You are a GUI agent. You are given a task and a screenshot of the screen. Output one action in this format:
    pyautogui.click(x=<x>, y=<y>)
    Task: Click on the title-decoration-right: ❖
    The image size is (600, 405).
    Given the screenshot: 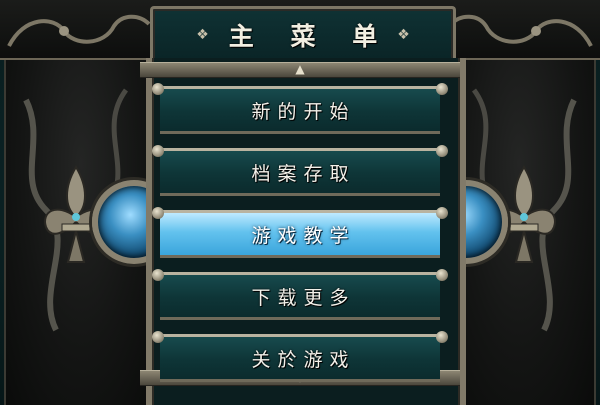 What is the action you would take?
    pyautogui.click(x=403, y=35)
    